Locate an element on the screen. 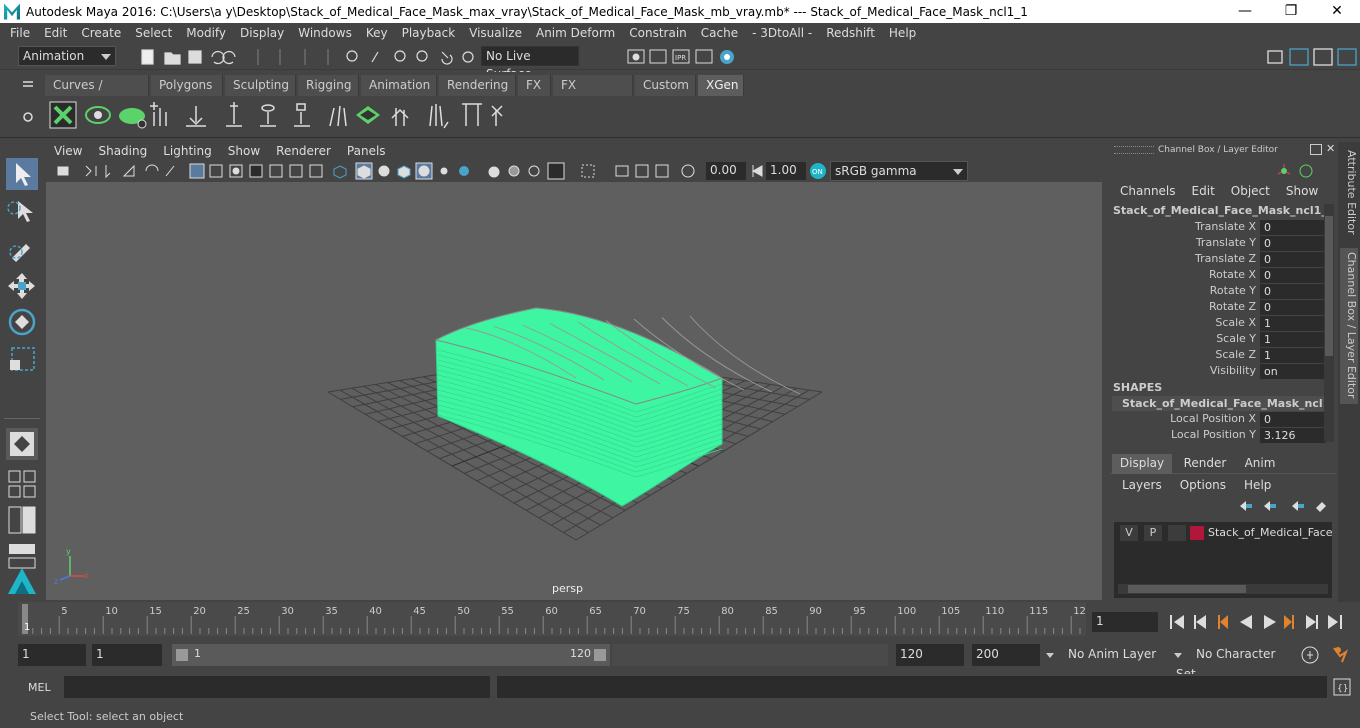 Image resolution: width=1360 pixels, height=728 pixels. menu-display: Display is located at coordinates (262, 33).